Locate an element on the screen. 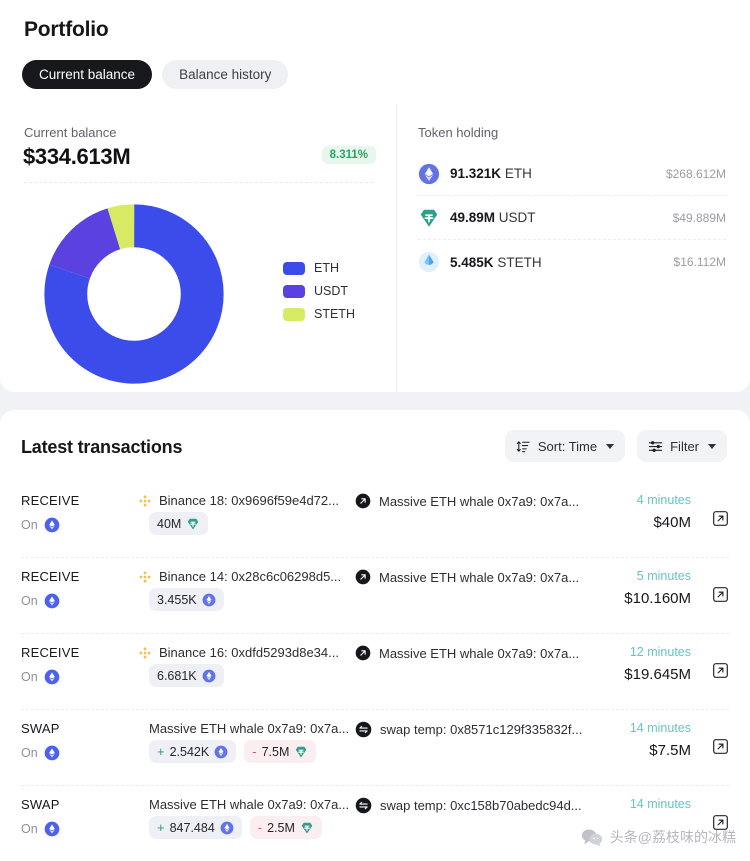 This screenshot has width=750, height=861. tx-amount-badges: 6.681K is located at coordinates (186, 675).